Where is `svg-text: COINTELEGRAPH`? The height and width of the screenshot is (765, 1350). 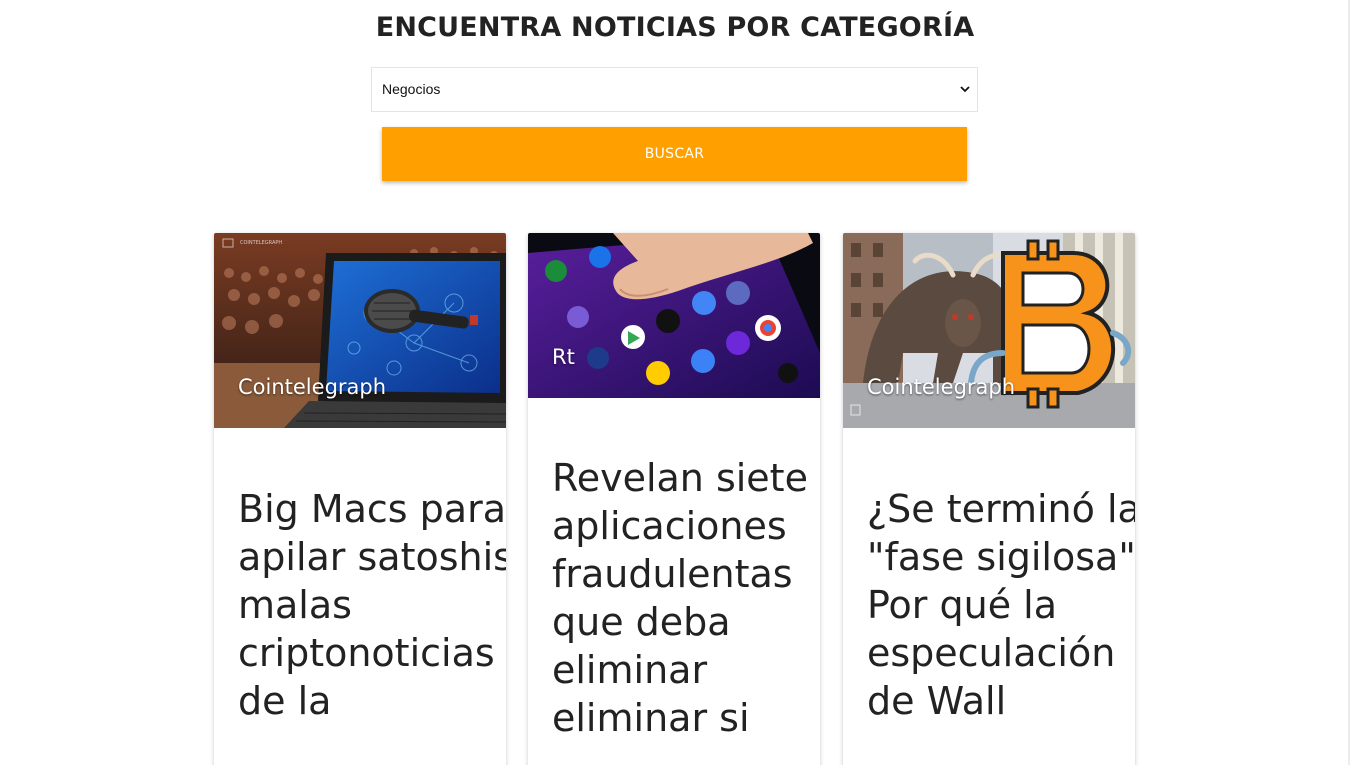
svg-text: COINTELEGRAPH is located at coordinates (261, 243).